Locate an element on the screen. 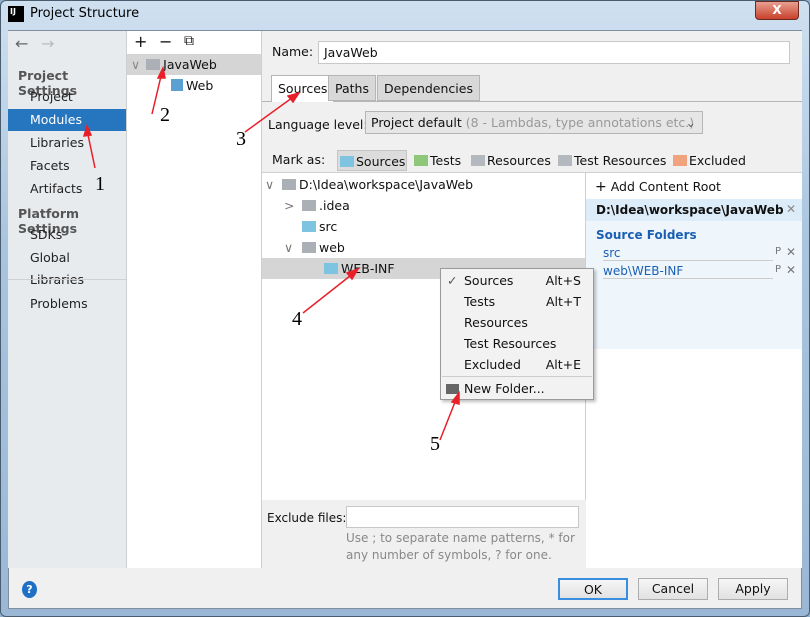 Image resolution: width=810 pixels, height=617 pixels. annotation-4: 4 is located at coordinates (297, 319).